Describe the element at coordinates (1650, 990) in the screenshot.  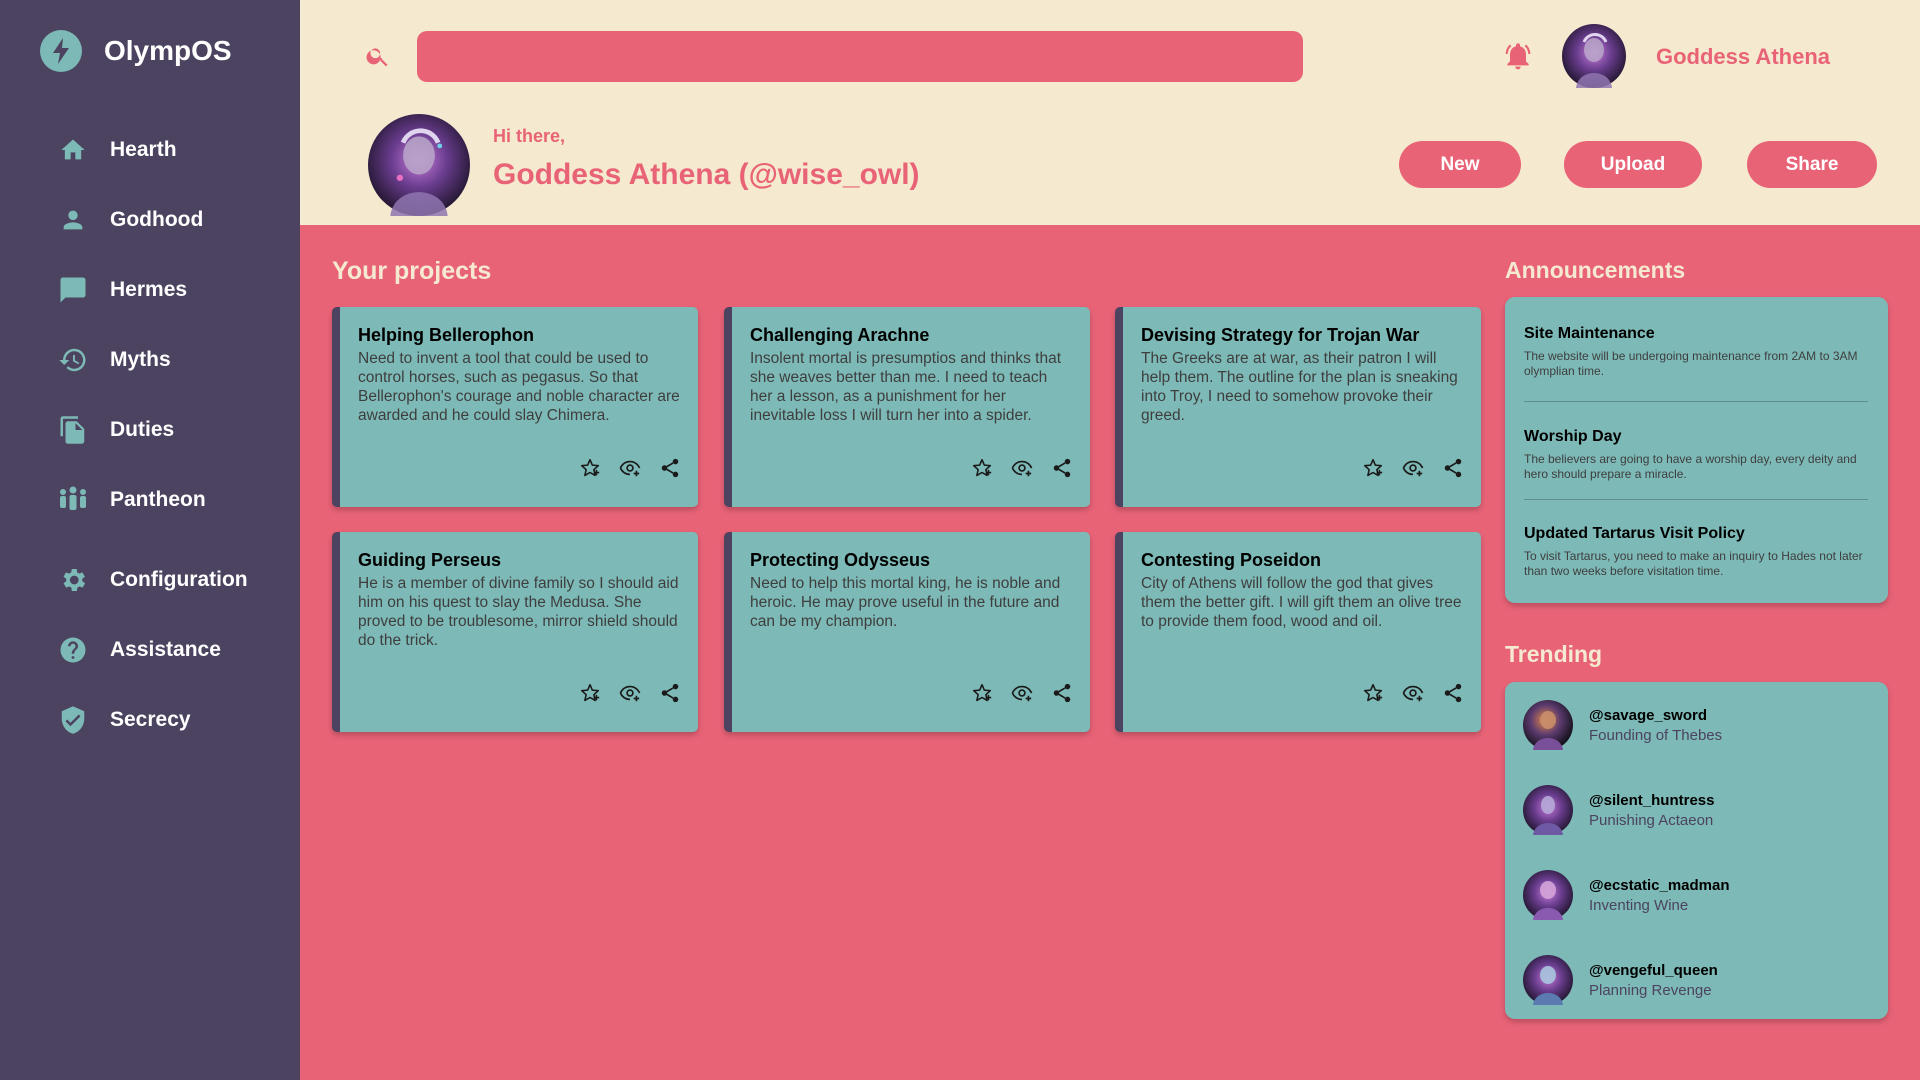
I see `trending-subtitle: Planning Revenge` at that location.